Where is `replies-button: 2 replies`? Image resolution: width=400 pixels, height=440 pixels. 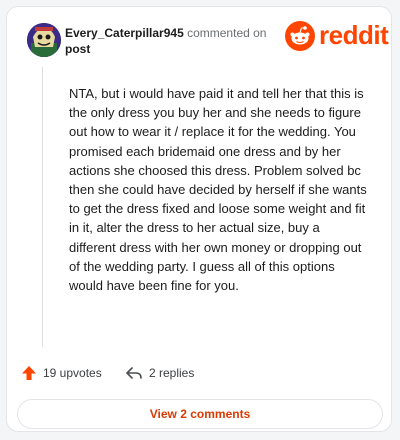
replies-button: 2 replies is located at coordinates (159, 373).